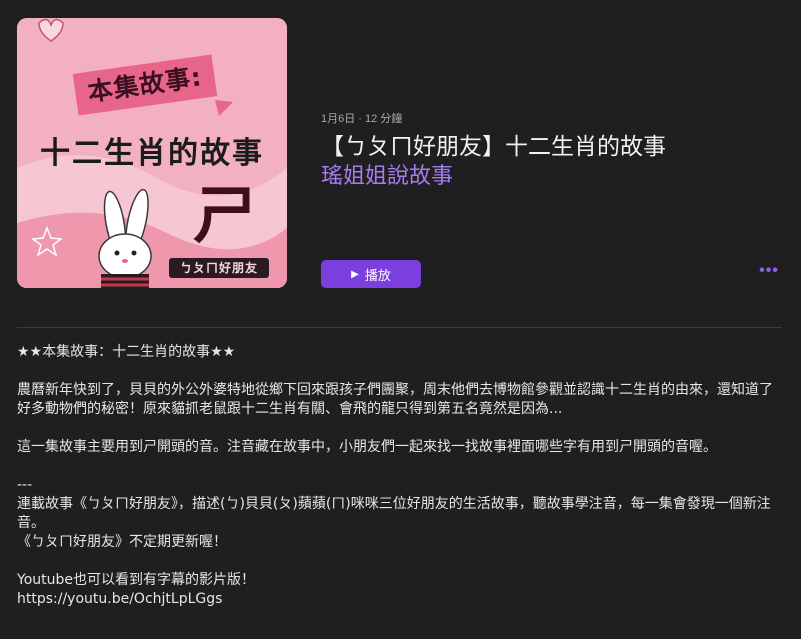  I want to click on artwork-title: 十二生肖的故事, so click(152, 153).